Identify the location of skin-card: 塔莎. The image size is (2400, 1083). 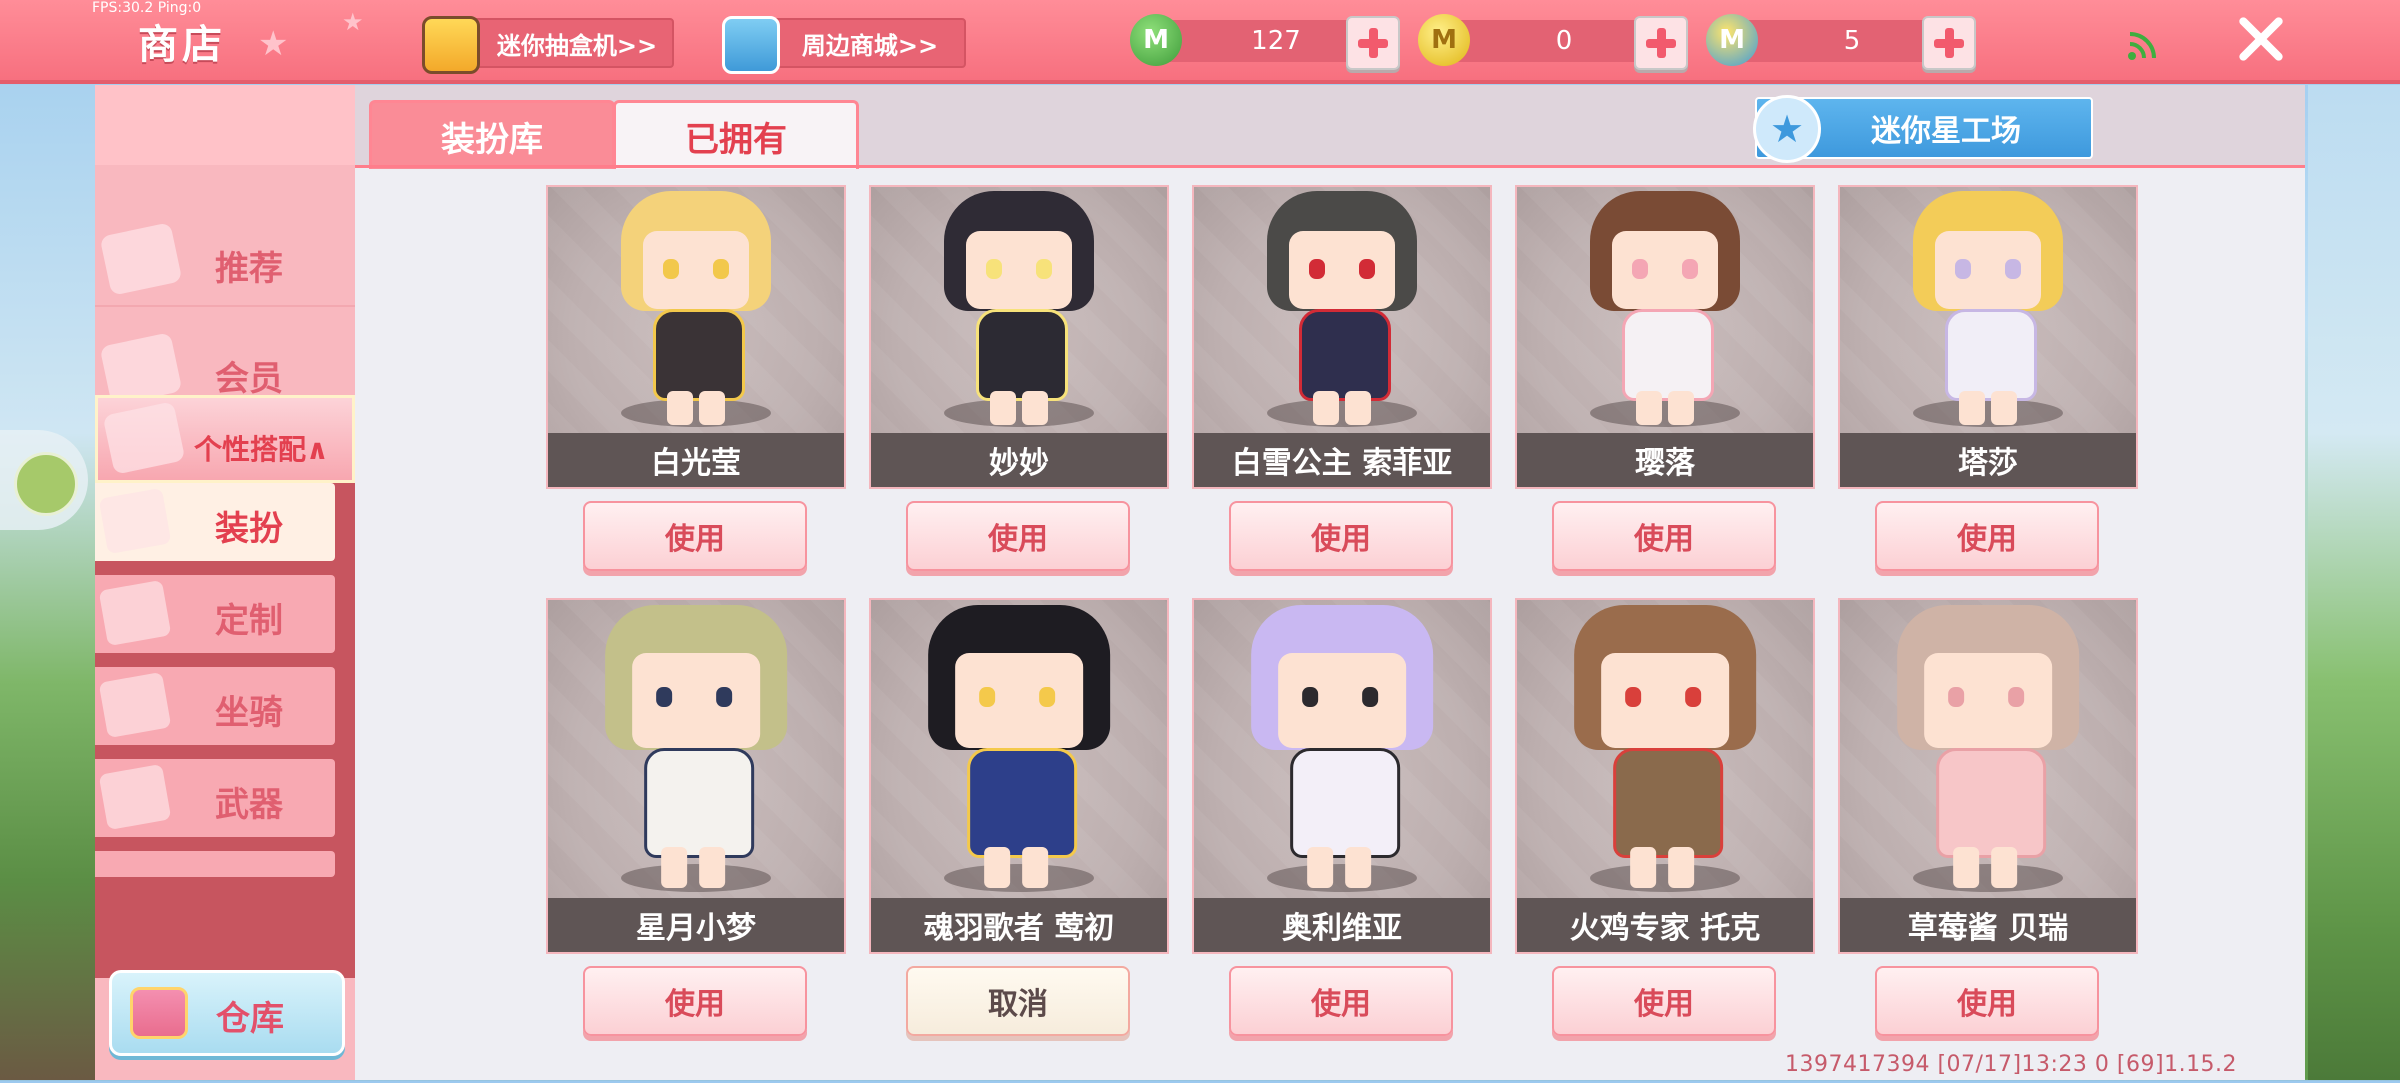
(1988, 337).